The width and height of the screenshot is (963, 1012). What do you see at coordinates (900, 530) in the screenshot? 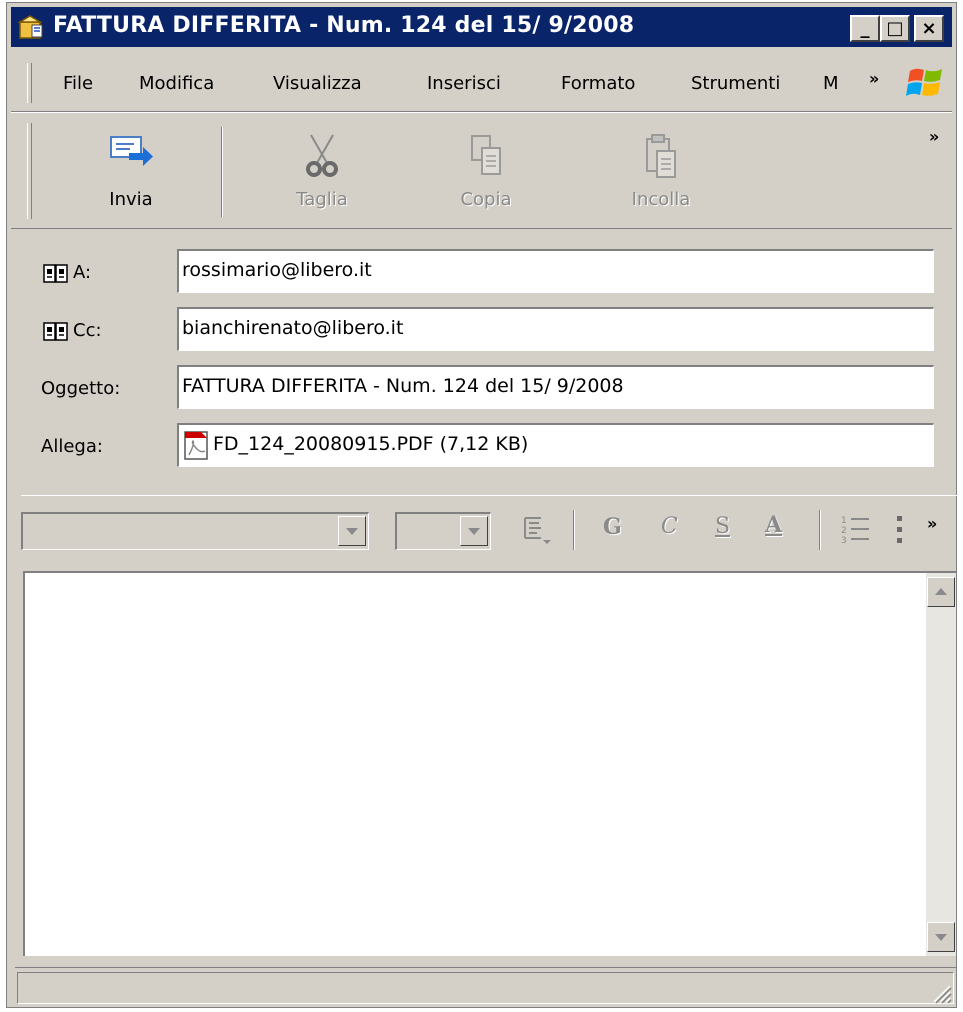
I see `bullet-list-icon` at bounding box center [900, 530].